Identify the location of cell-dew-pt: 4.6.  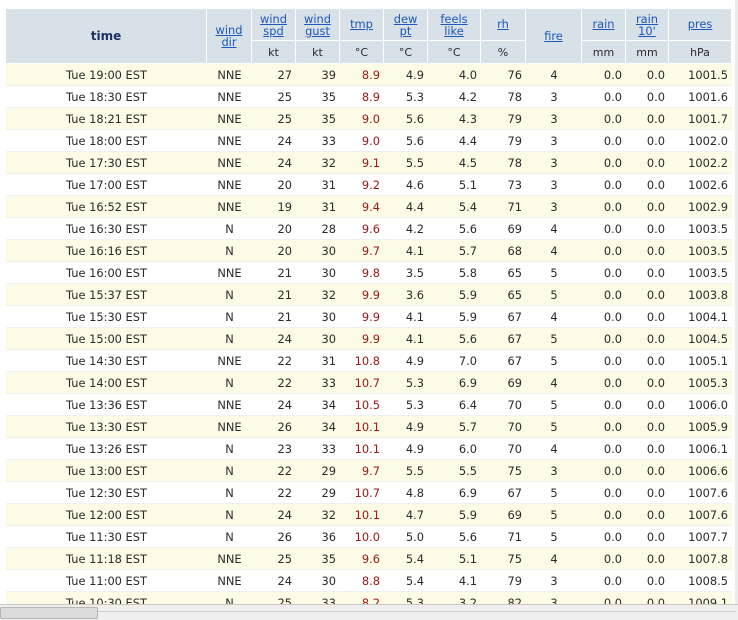
(406, 185).